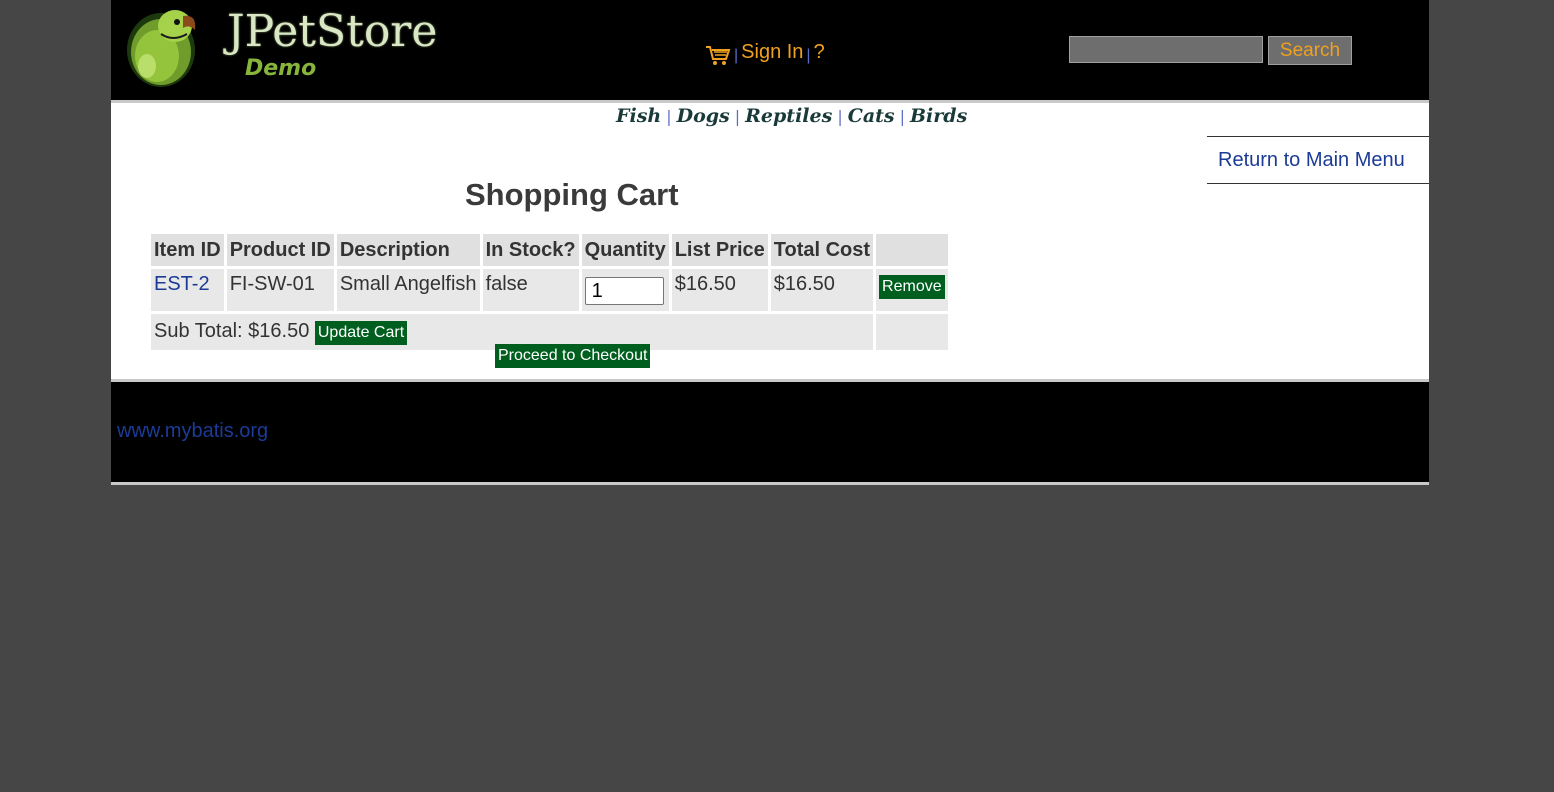 This screenshot has height=792, width=1554. What do you see at coordinates (192, 431) in the screenshot?
I see `mybatis-link: www.mybatis.org` at bounding box center [192, 431].